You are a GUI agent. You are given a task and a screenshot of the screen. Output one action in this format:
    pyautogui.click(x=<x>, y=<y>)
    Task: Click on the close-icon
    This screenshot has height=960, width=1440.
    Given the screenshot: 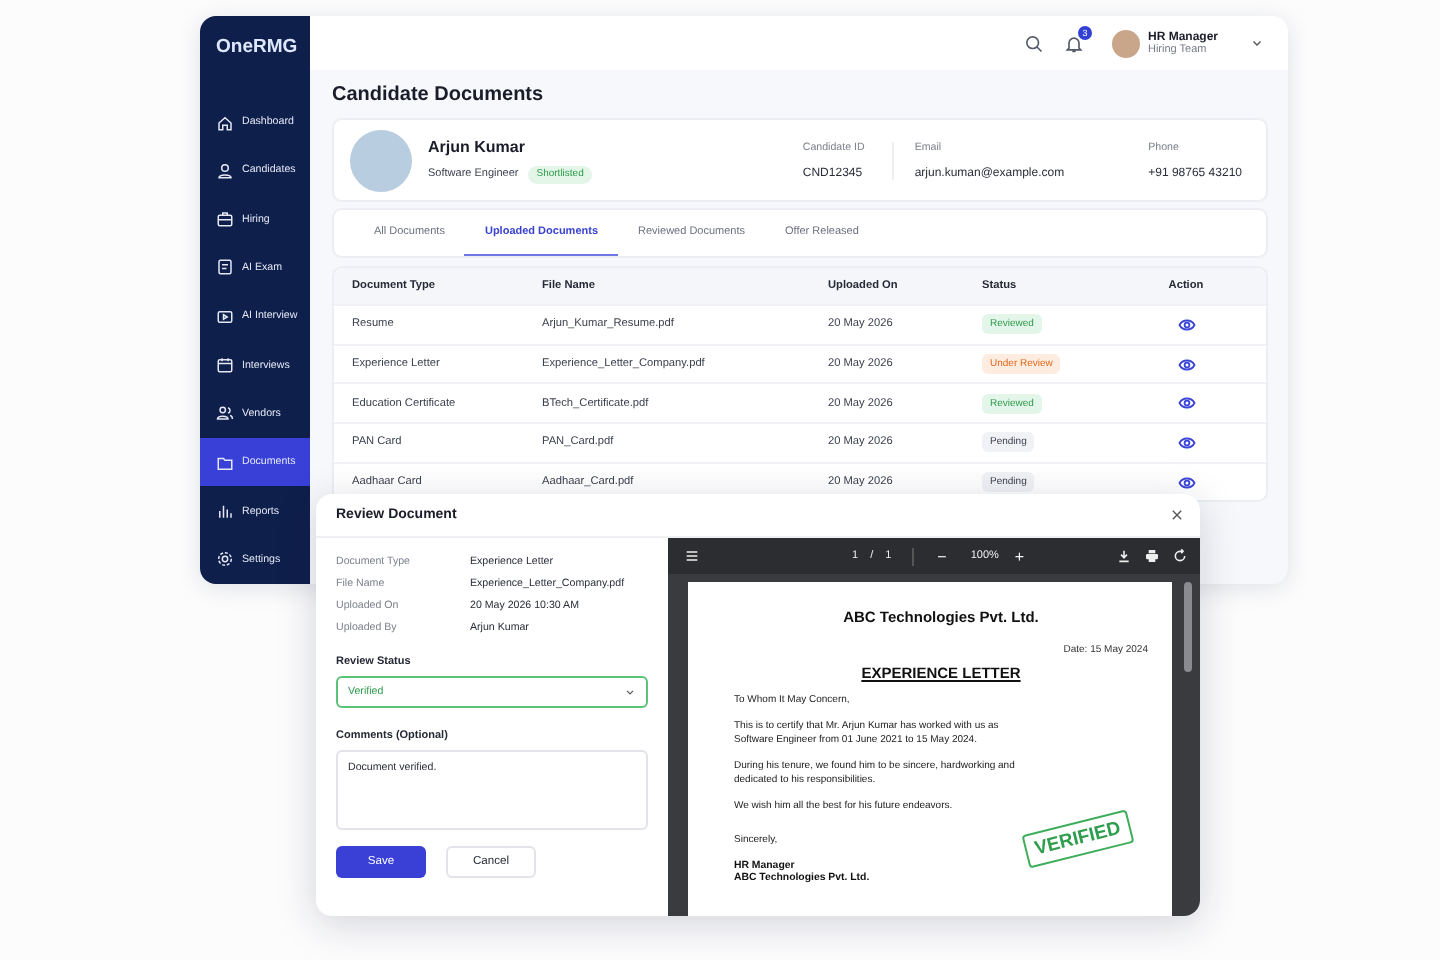 What is the action you would take?
    pyautogui.click(x=1177, y=515)
    